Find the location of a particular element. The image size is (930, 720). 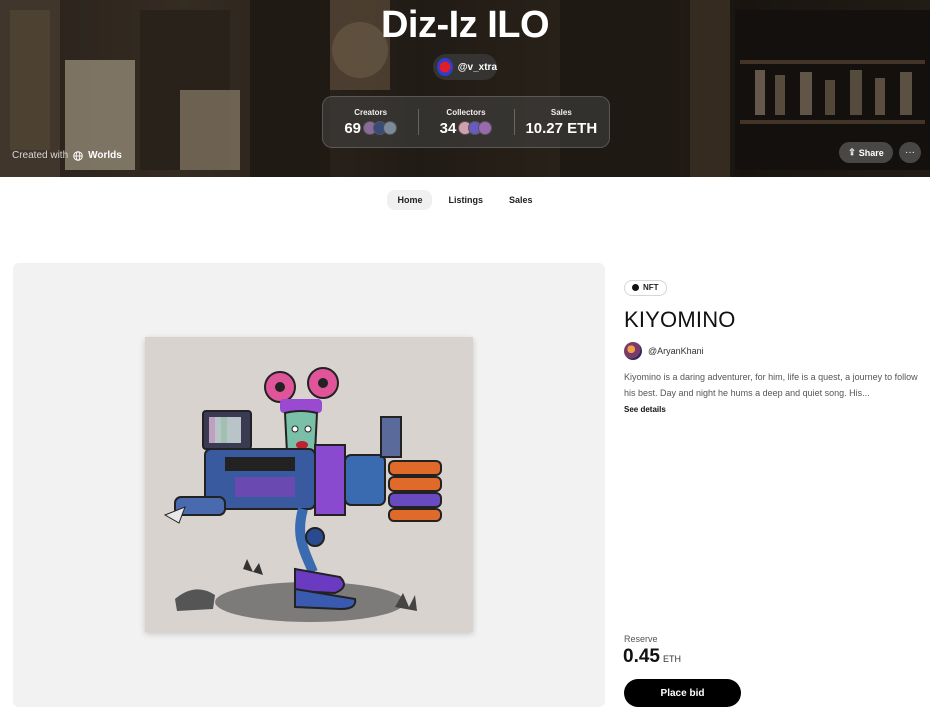

stat-creators: Creators 69 is located at coordinates (370, 122).